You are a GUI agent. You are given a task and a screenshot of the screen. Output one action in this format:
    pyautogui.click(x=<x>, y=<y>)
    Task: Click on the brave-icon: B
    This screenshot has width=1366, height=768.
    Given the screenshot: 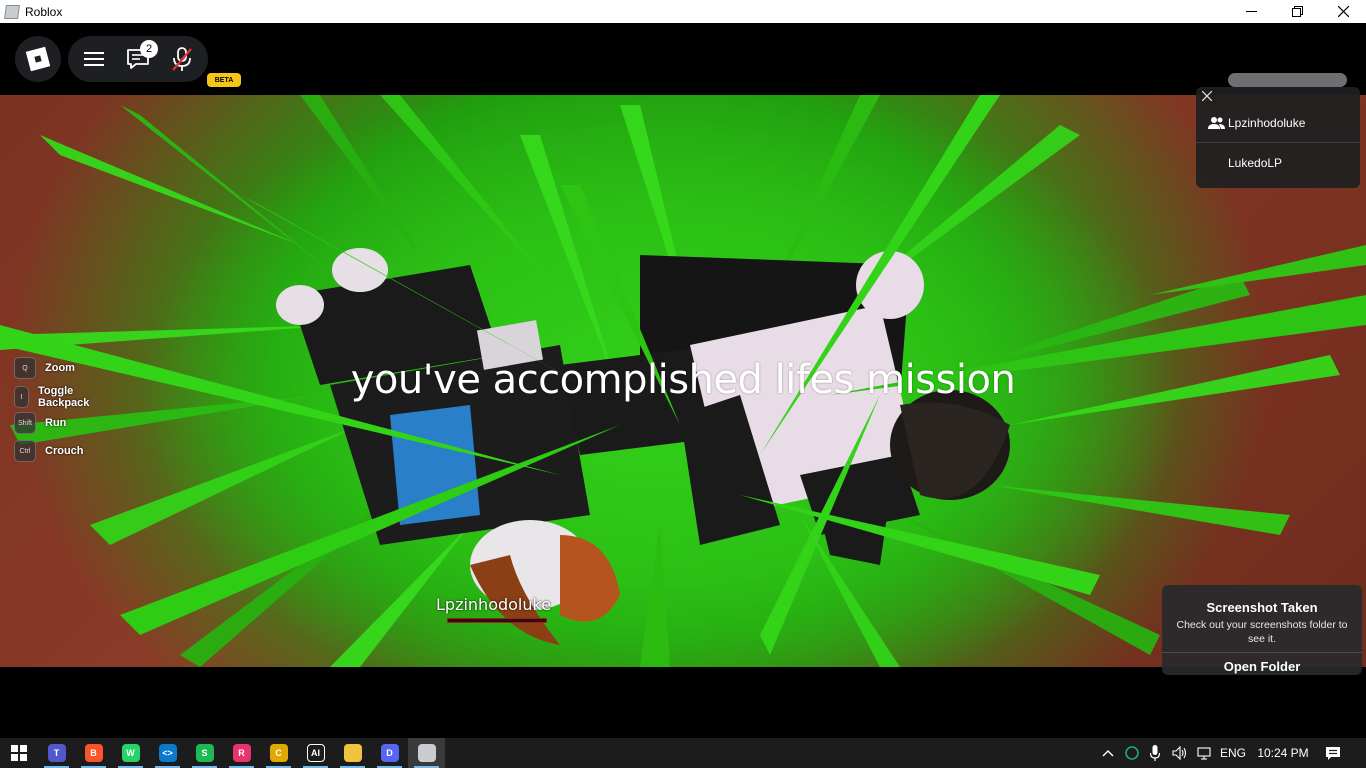 What is the action you would take?
    pyautogui.click(x=93, y=753)
    